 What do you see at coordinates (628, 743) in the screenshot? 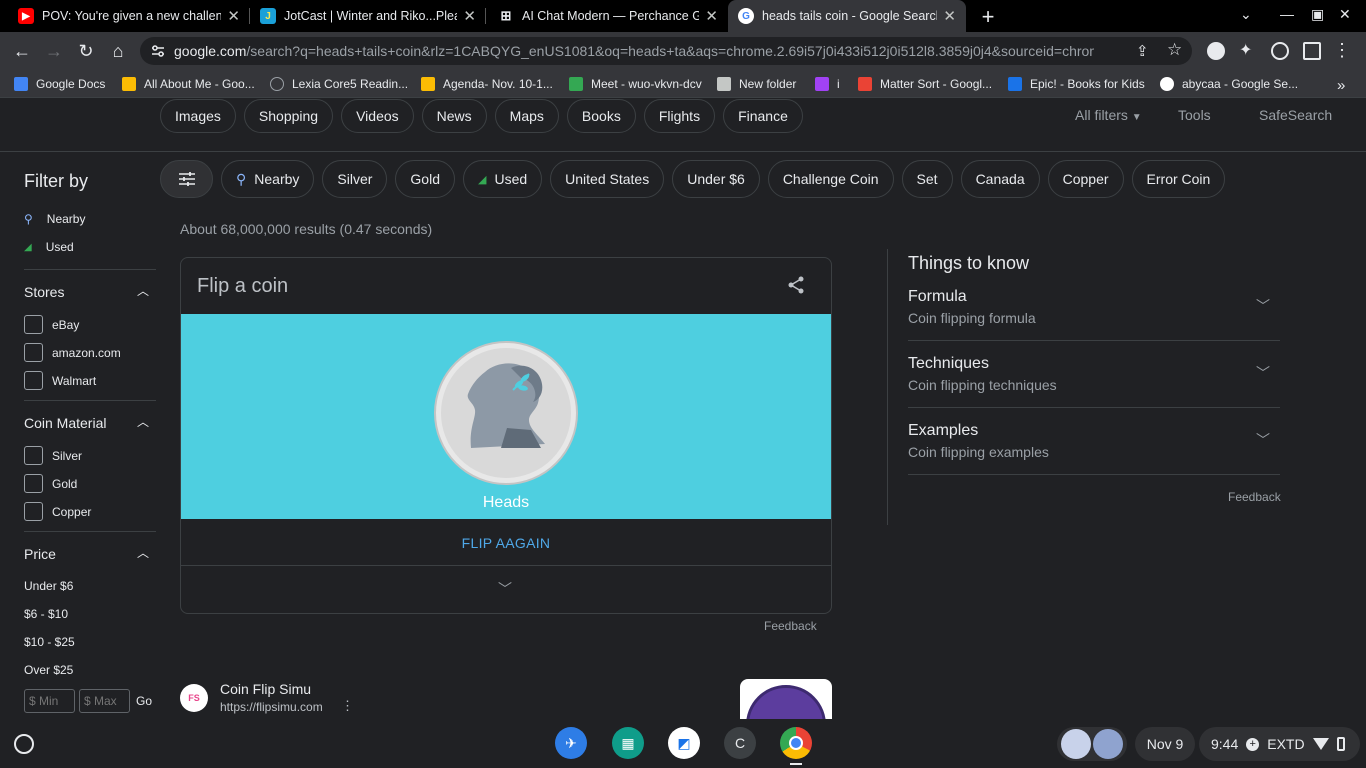
I see `classroom-app-icon: ▦` at bounding box center [628, 743].